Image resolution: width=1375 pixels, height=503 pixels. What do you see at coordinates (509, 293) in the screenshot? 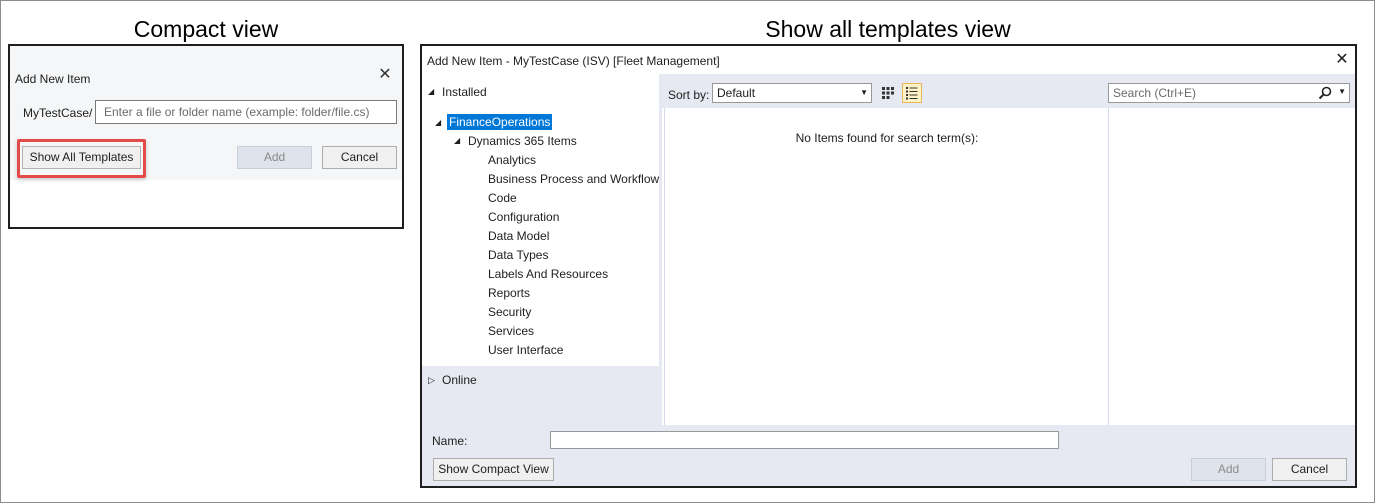
I see `tree-node-reports: Reports` at bounding box center [509, 293].